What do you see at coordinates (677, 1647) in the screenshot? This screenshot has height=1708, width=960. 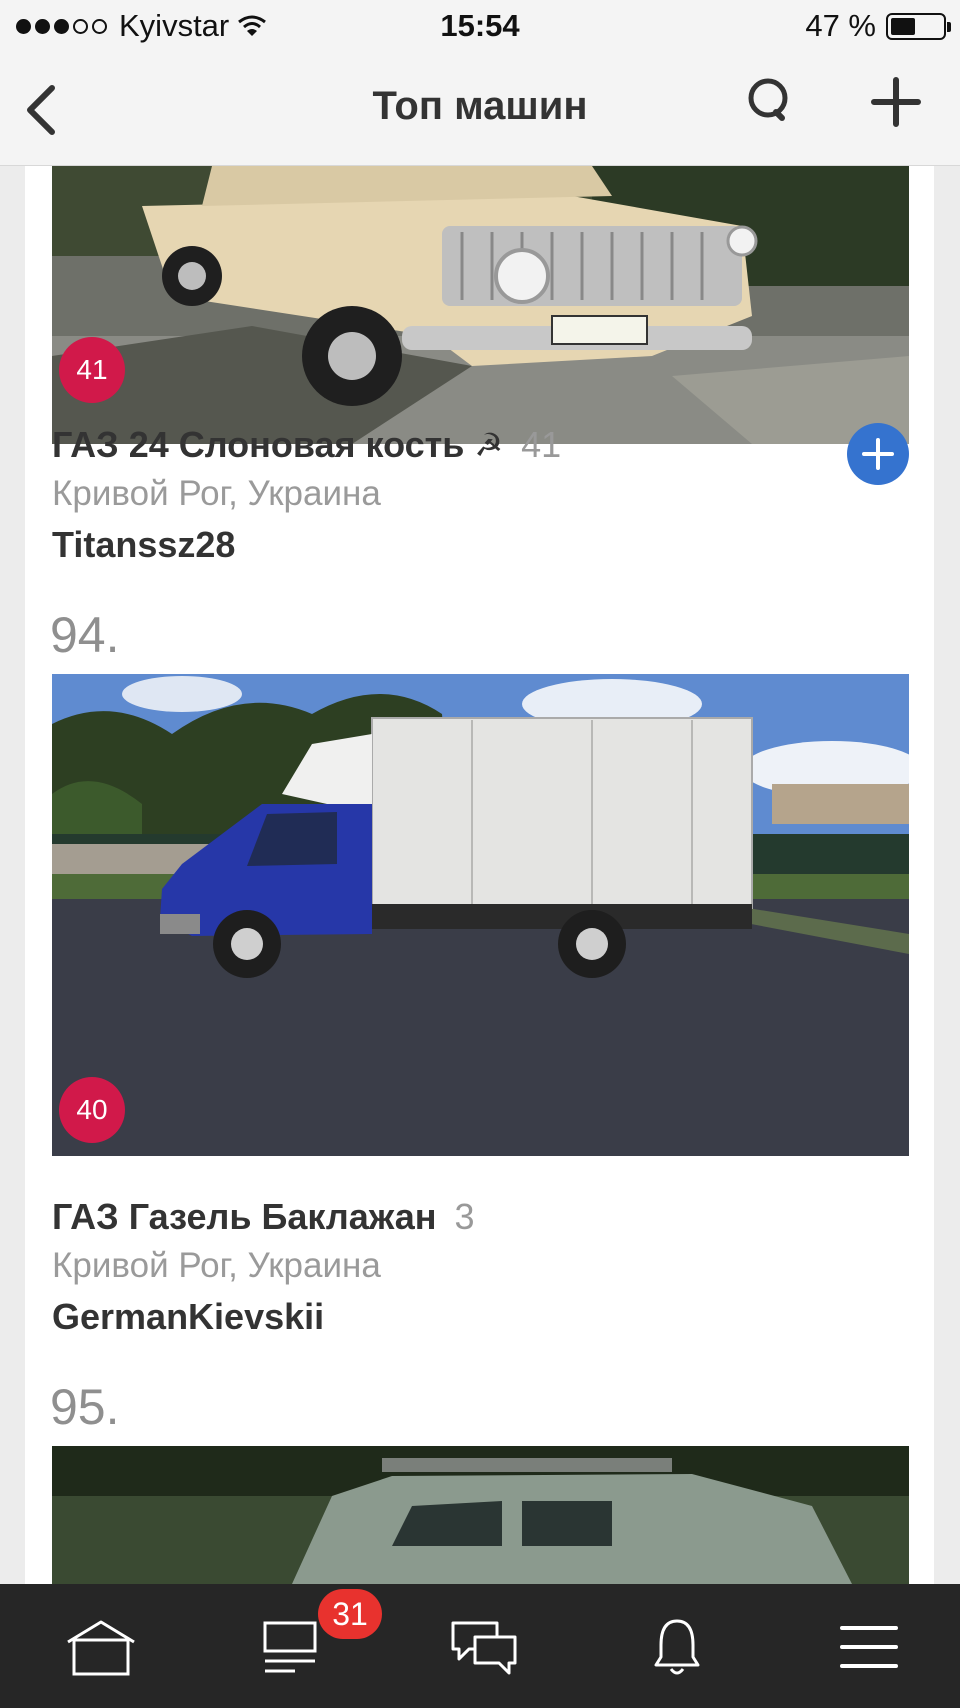 I see `bell-icon` at bounding box center [677, 1647].